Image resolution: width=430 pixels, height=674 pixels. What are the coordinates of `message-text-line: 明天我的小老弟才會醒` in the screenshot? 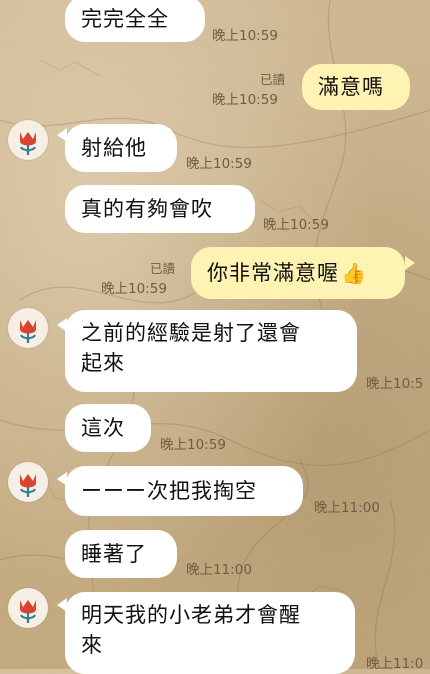 It's located at (191, 615).